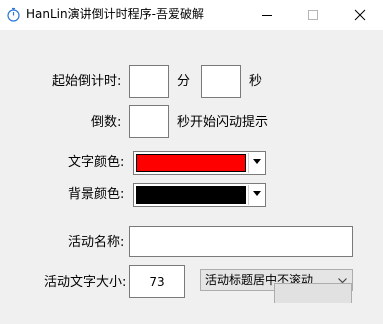 This screenshot has width=383, height=324. I want to click on activity-name-input, so click(241, 241).